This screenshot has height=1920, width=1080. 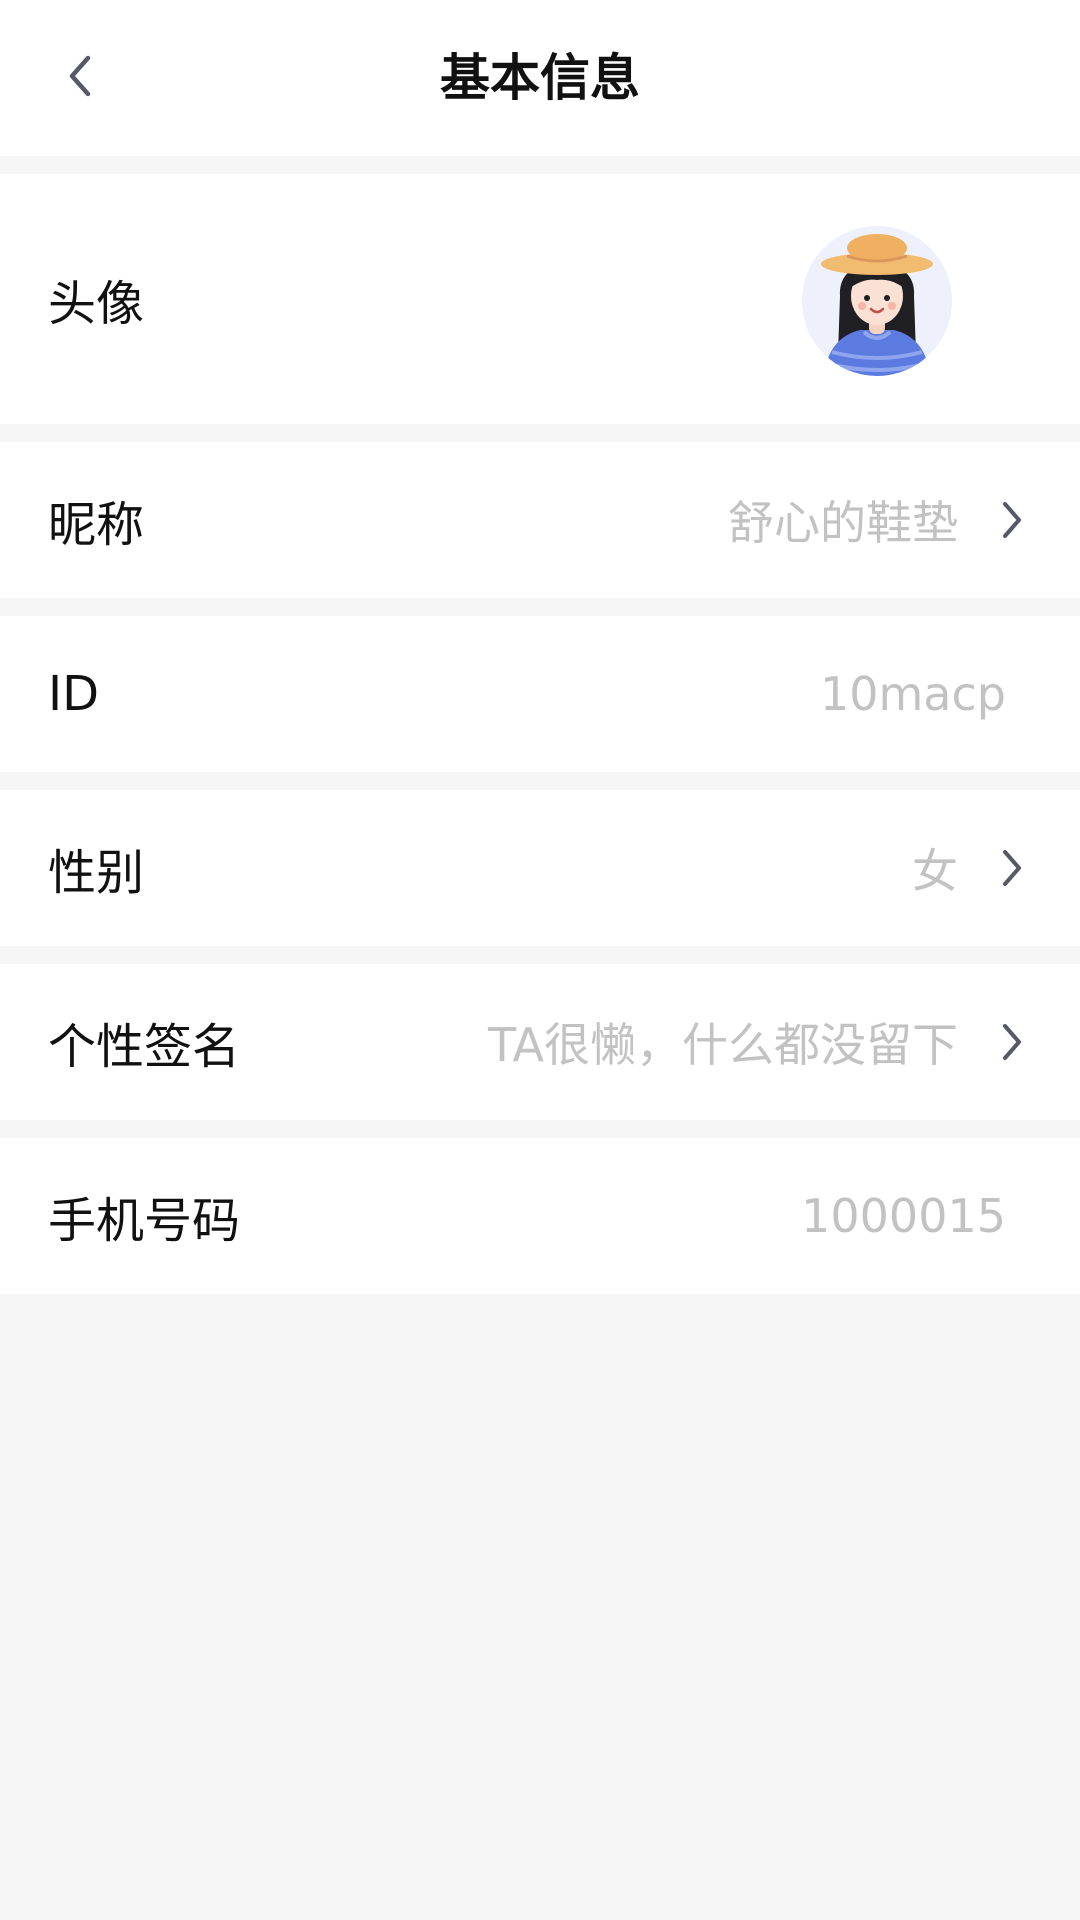 What do you see at coordinates (96, 304) in the screenshot?
I see `avatar-label: 头像` at bounding box center [96, 304].